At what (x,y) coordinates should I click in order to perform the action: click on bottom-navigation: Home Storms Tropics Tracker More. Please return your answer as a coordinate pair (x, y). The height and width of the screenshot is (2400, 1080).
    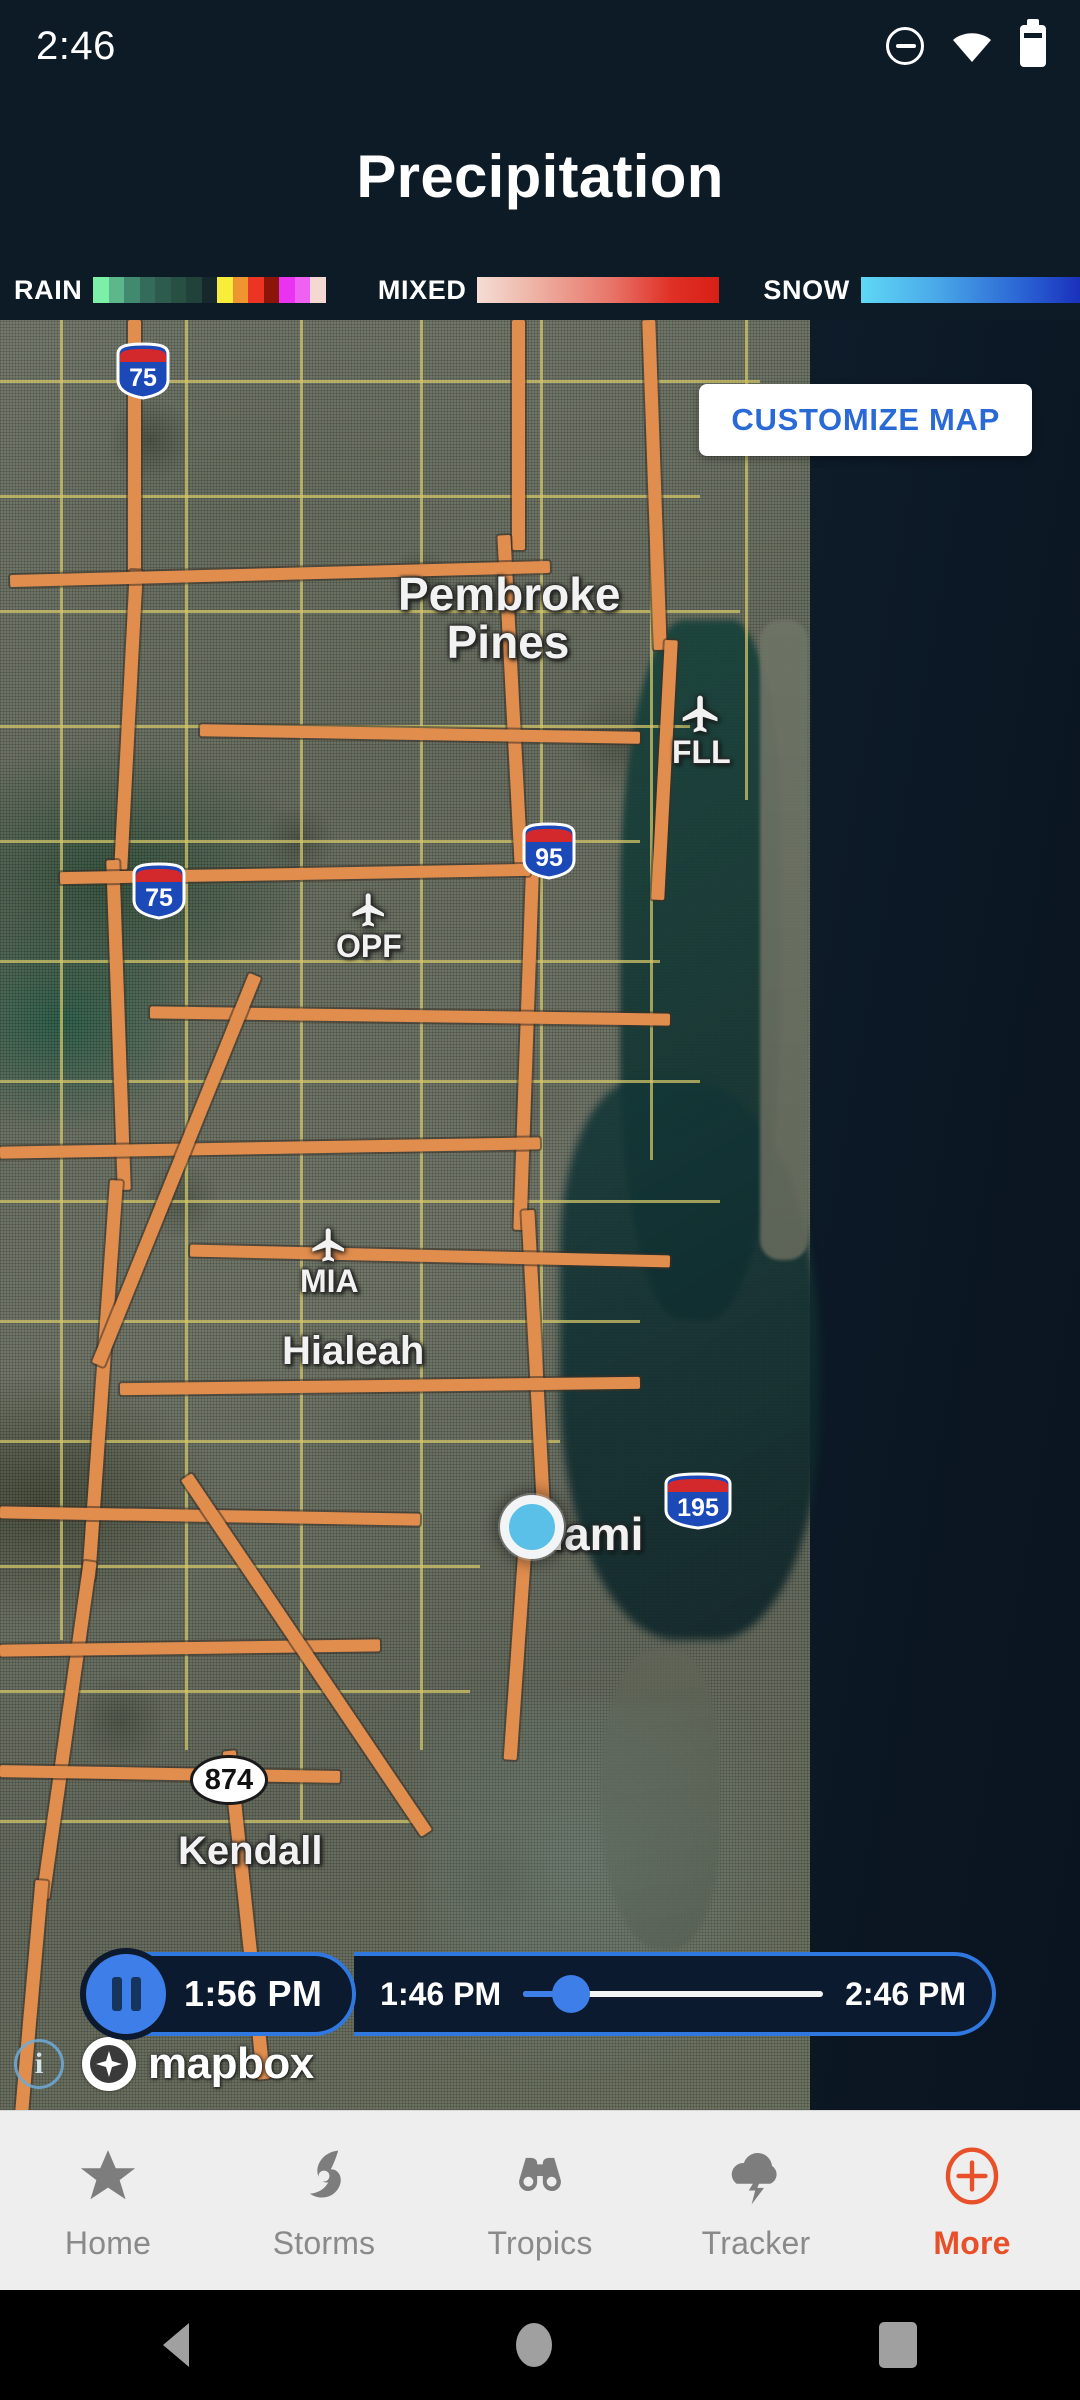
    Looking at the image, I should click on (540, 2200).